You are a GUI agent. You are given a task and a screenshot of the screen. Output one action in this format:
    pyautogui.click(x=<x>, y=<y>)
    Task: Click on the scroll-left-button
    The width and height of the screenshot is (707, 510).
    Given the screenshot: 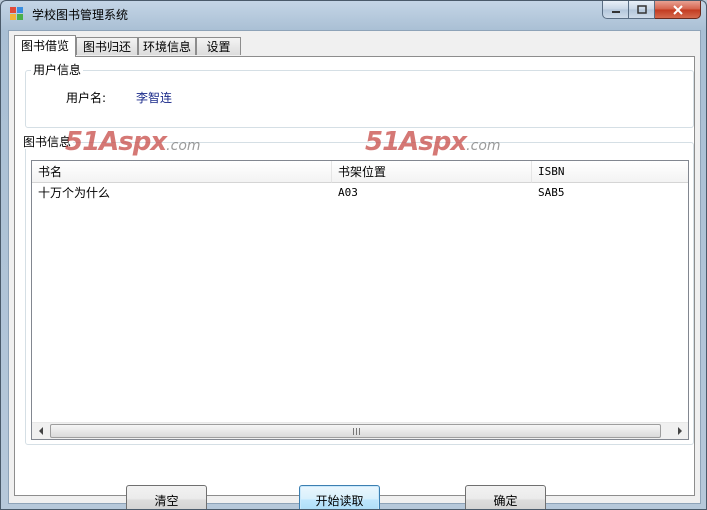 What is the action you would take?
    pyautogui.click(x=40, y=431)
    